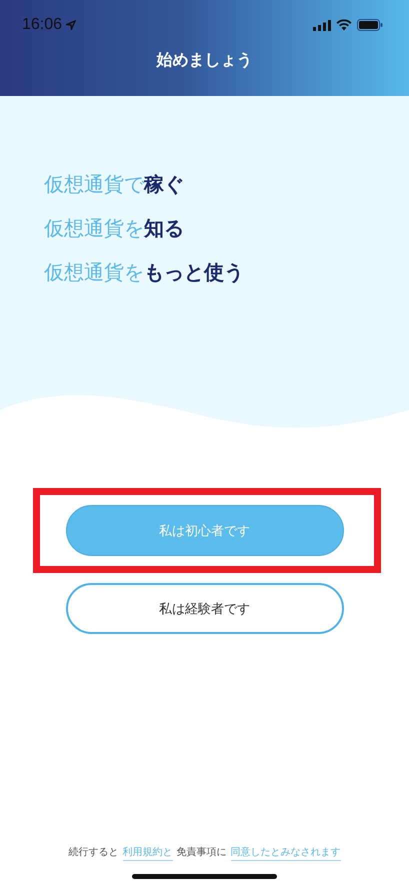 The width and height of the screenshot is (409, 885). What do you see at coordinates (144, 272) in the screenshot?
I see `headline: 仮想通貨を もっと使う` at bounding box center [144, 272].